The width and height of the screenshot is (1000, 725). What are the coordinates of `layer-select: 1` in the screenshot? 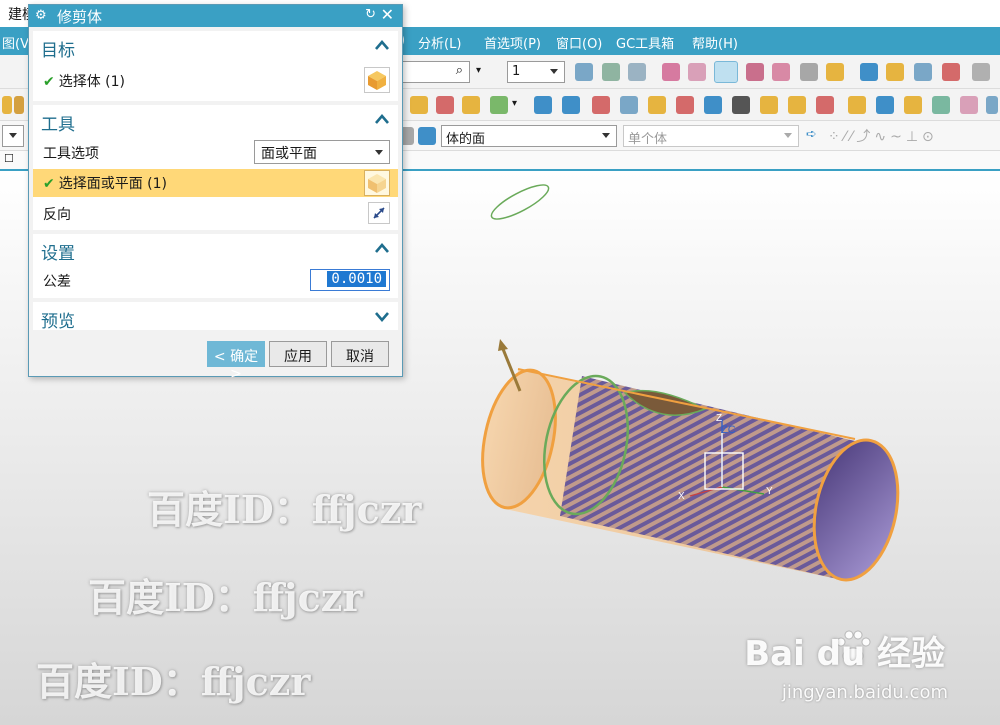 It's located at (536, 72).